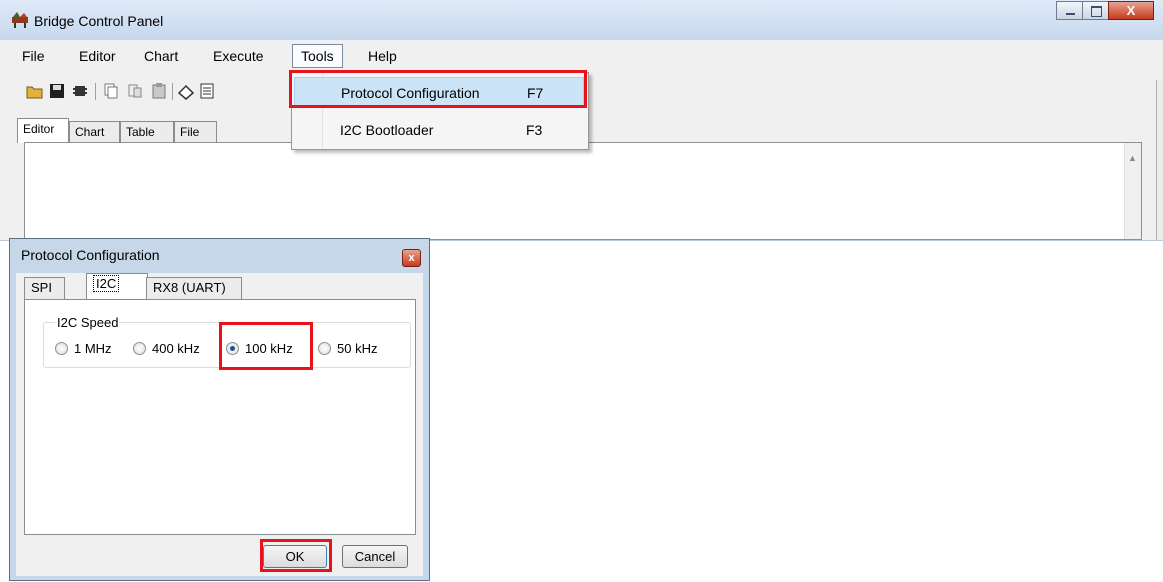 The image size is (1163, 582). What do you see at coordinates (1070, 14) in the screenshot?
I see `minimize-icon` at bounding box center [1070, 14].